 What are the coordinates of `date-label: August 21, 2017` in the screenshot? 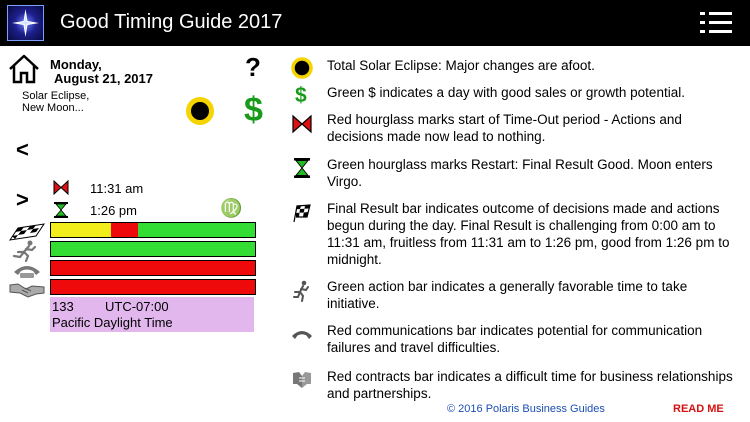 It's located at (103, 78).